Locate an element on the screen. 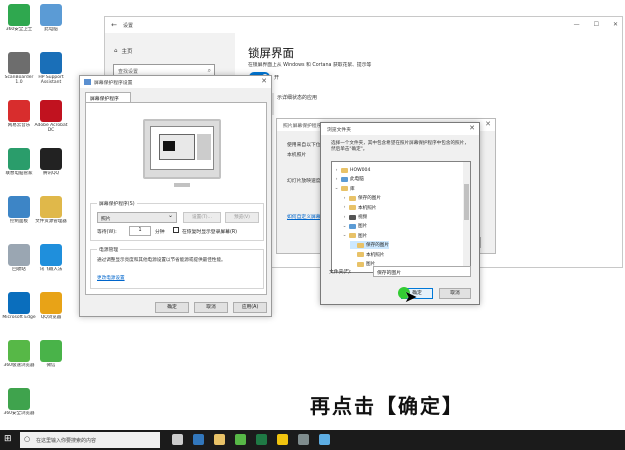 This screenshot has height=450, width=625. desktop-icon: 讯飞输入法 is located at coordinates (51, 260).